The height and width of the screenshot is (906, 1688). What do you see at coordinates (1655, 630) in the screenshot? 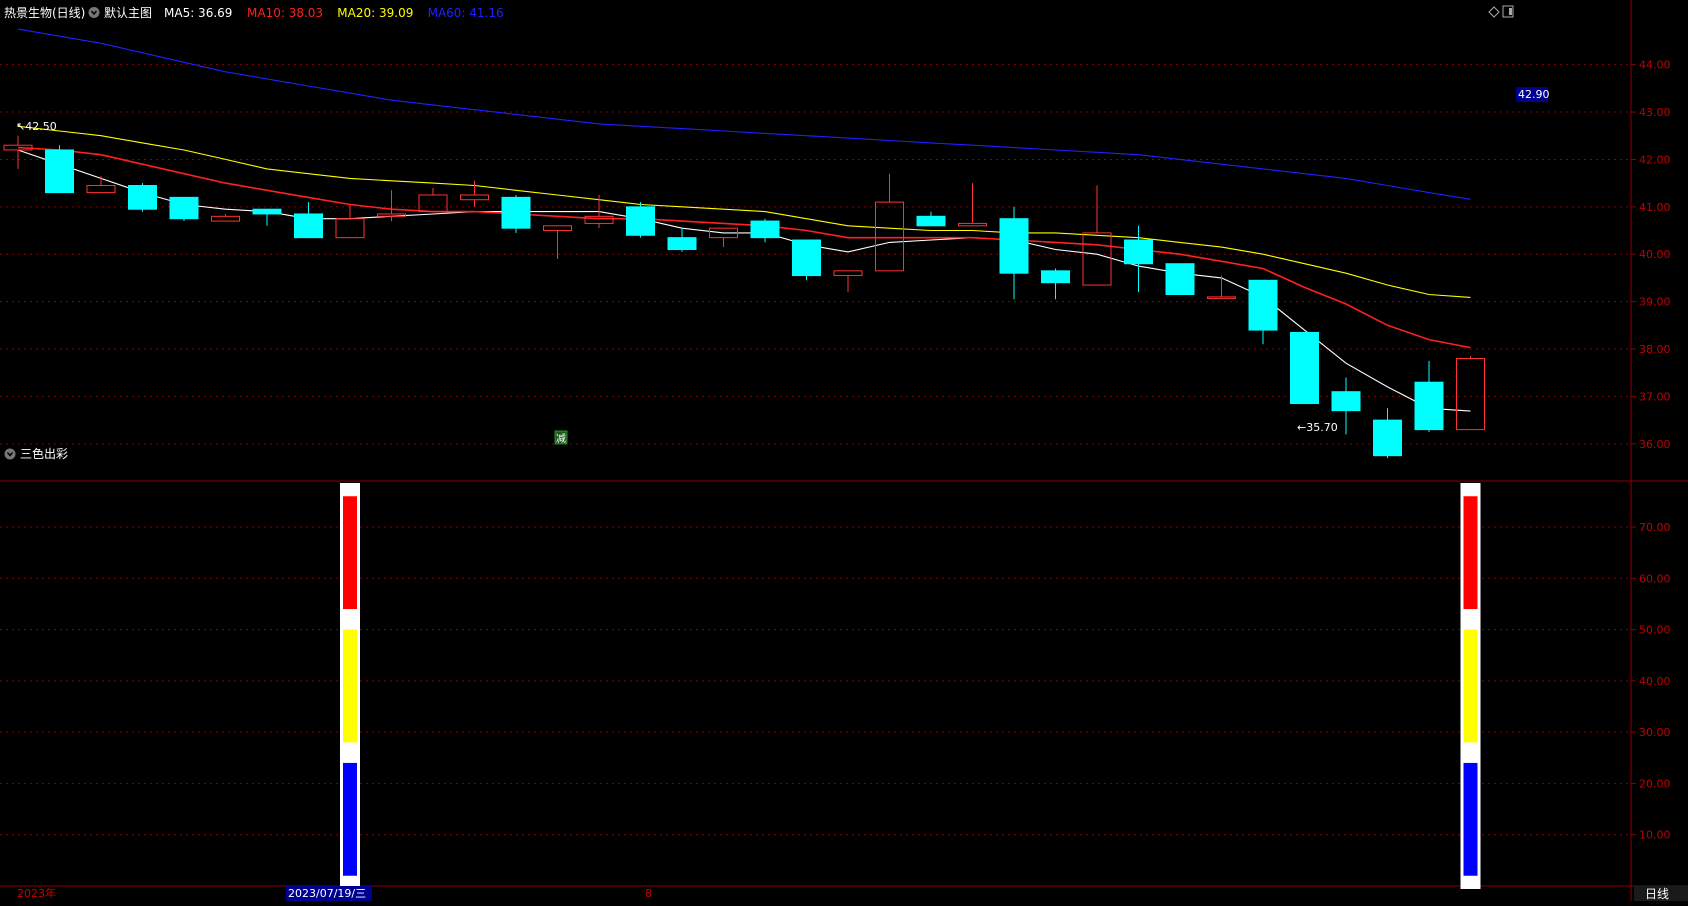
I see `indicator-tick-label: 50.00` at bounding box center [1655, 630].